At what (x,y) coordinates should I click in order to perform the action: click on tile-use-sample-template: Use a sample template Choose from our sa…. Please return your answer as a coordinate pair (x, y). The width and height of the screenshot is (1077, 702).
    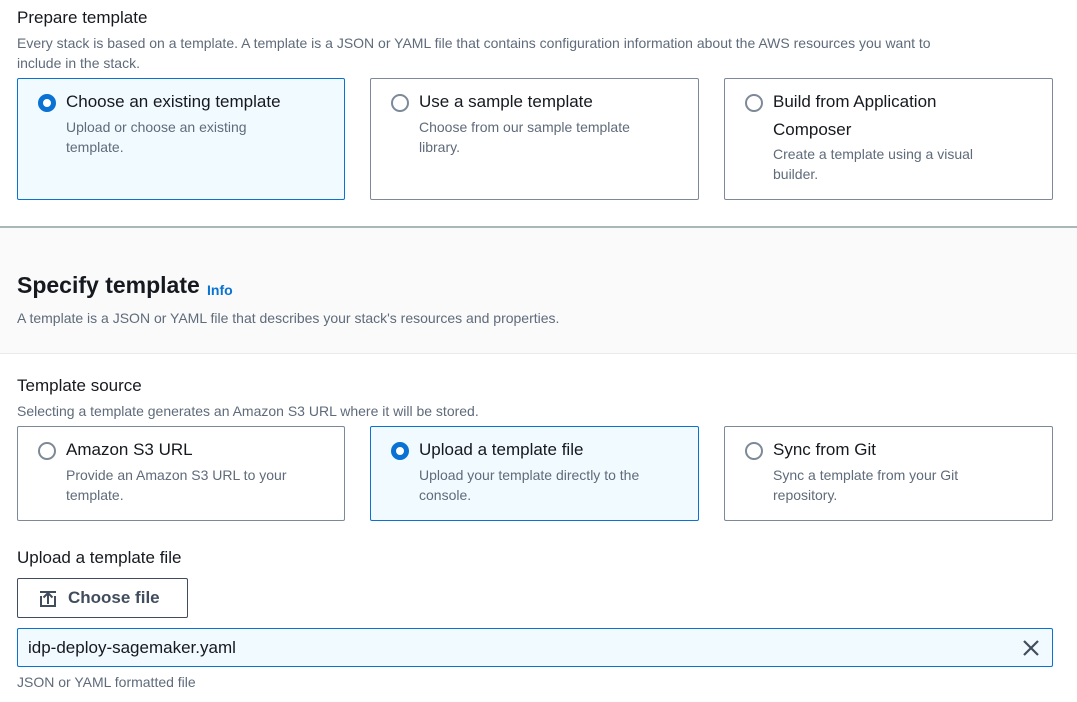
    Looking at the image, I should click on (534, 139).